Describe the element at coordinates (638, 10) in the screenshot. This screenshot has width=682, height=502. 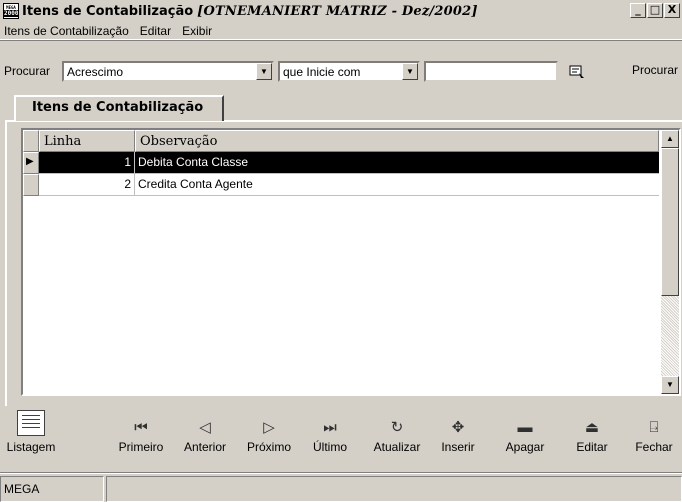
I see `minimize-button: _` at that location.